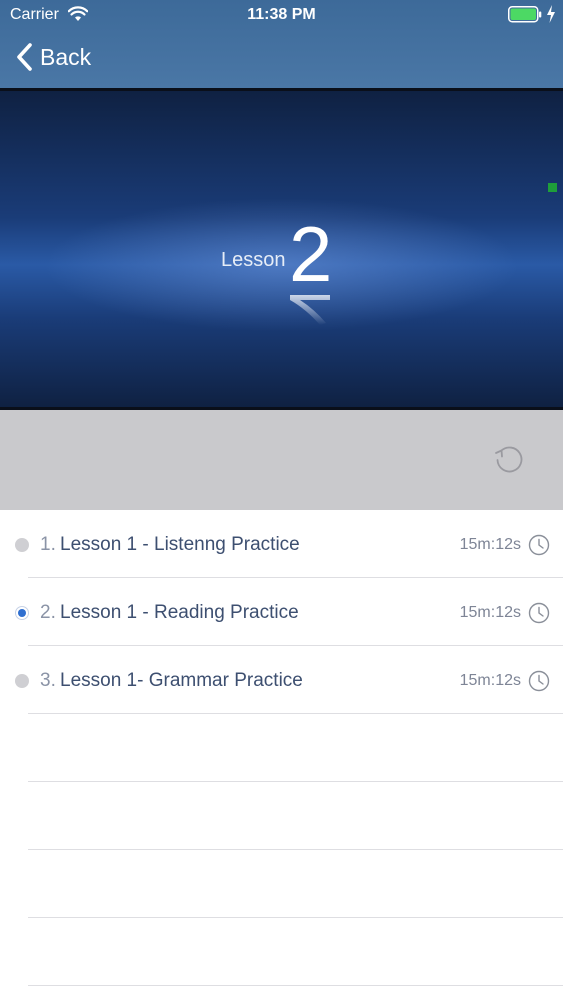 The width and height of the screenshot is (563, 1000). I want to click on number-reflection-graphic, so click(310, 310).